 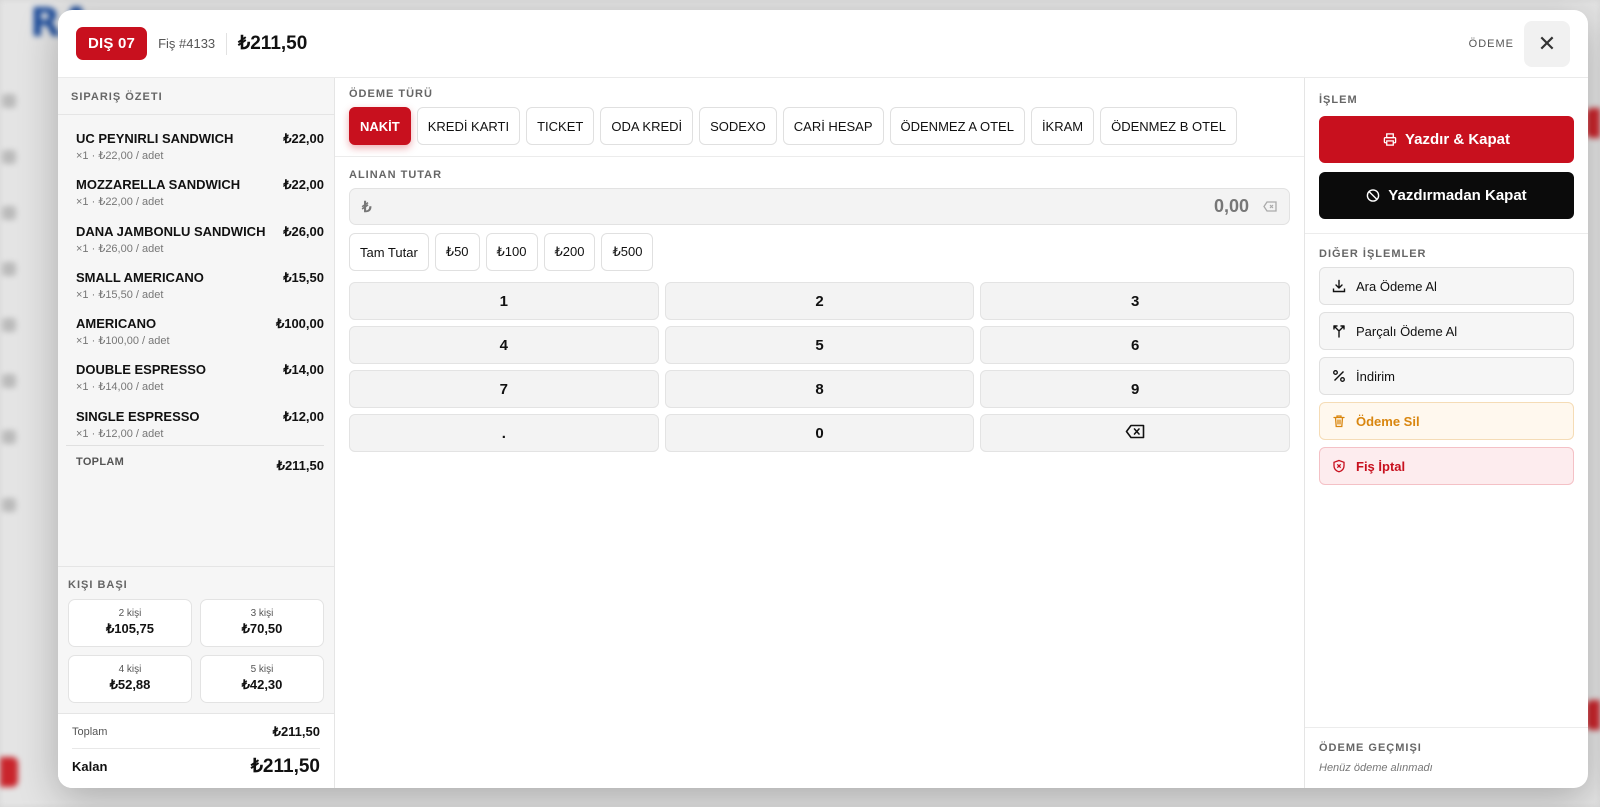 What do you see at coordinates (1339, 286) in the screenshot?
I see `download-icon` at bounding box center [1339, 286].